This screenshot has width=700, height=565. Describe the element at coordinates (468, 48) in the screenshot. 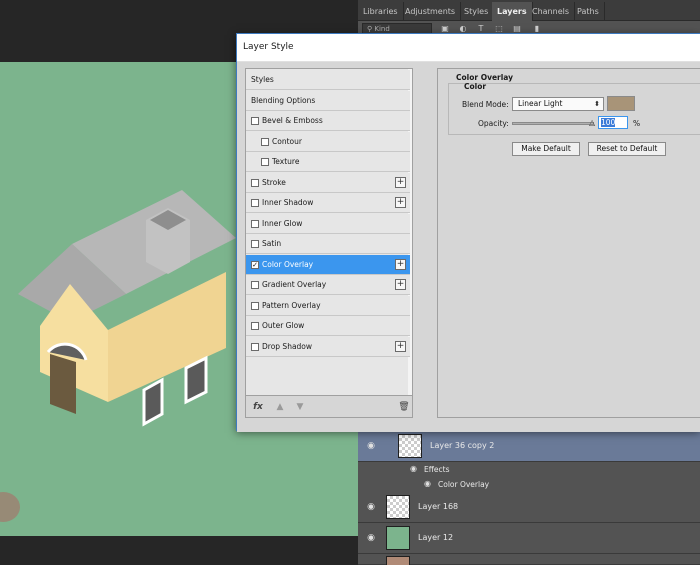

I see `dialog-titlebar: Layer Style` at that location.